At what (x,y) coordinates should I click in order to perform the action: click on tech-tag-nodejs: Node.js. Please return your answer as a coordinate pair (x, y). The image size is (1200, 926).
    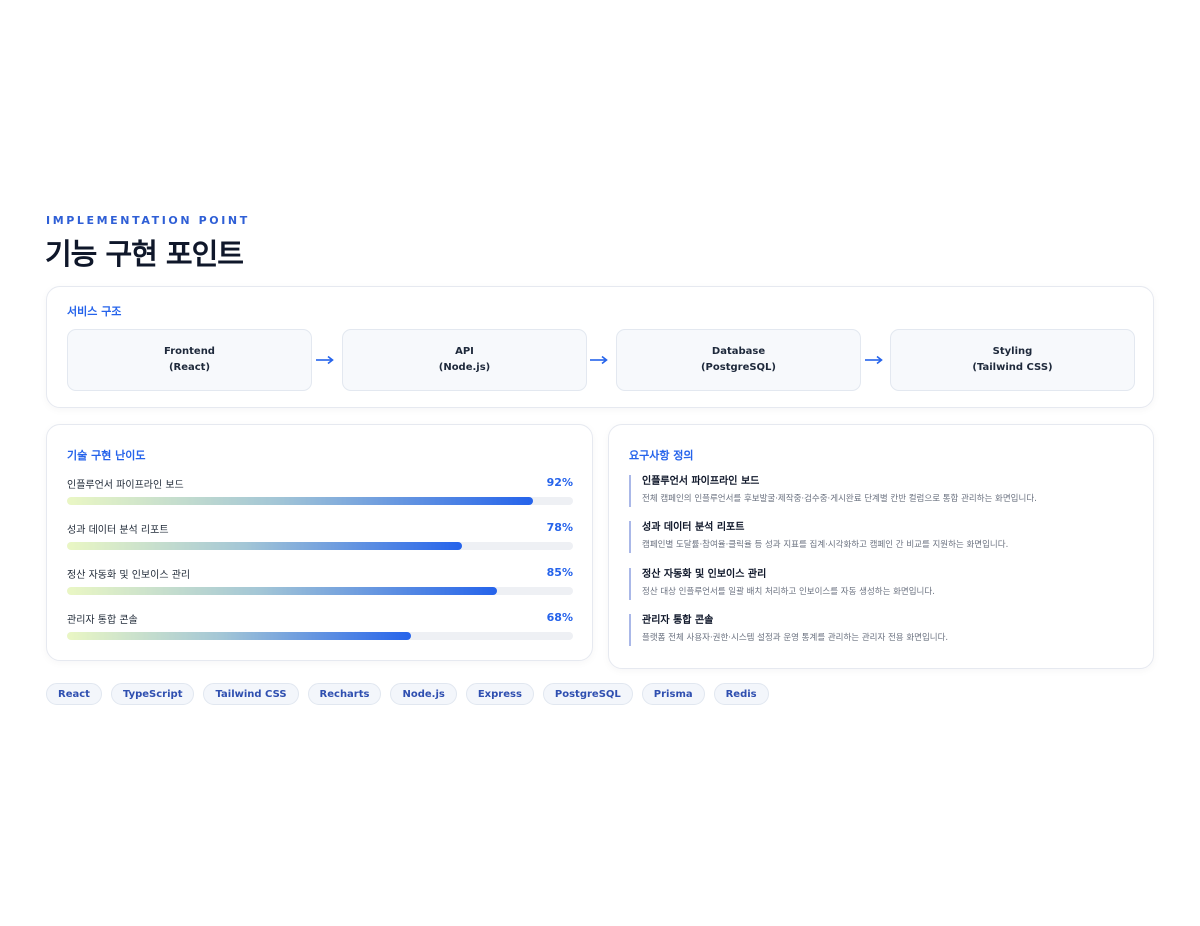
    Looking at the image, I should click on (423, 694).